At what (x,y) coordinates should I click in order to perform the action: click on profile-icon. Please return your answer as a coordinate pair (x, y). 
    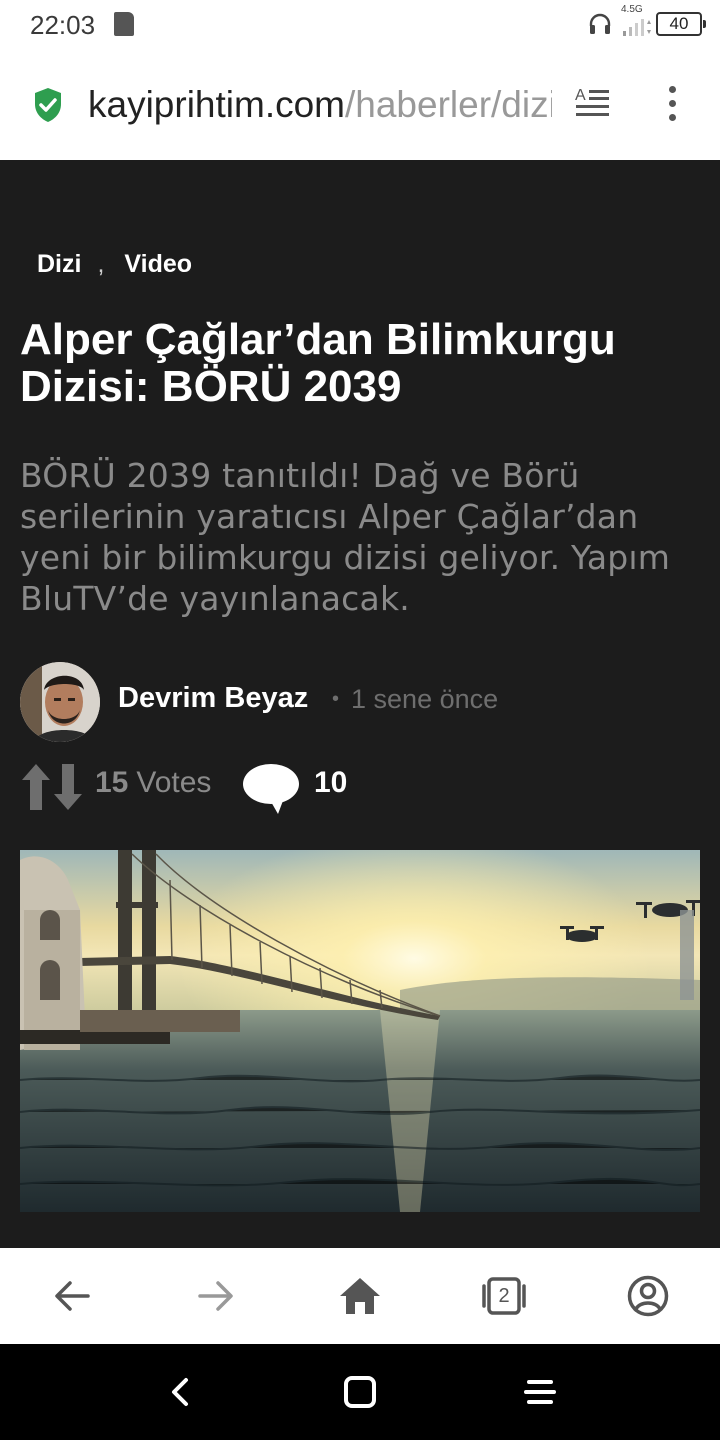
    Looking at the image, I should click on (648, 1296).